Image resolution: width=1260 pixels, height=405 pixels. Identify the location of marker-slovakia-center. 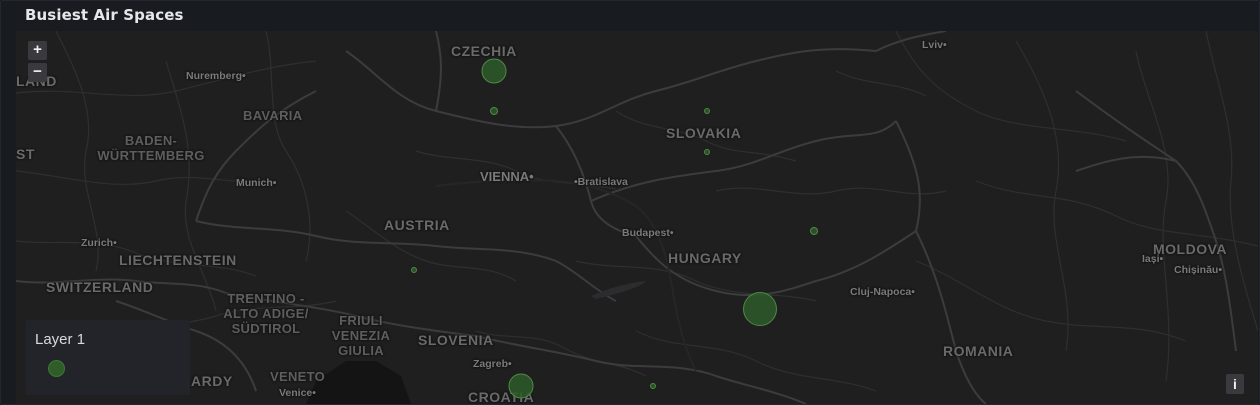
(707, 152).